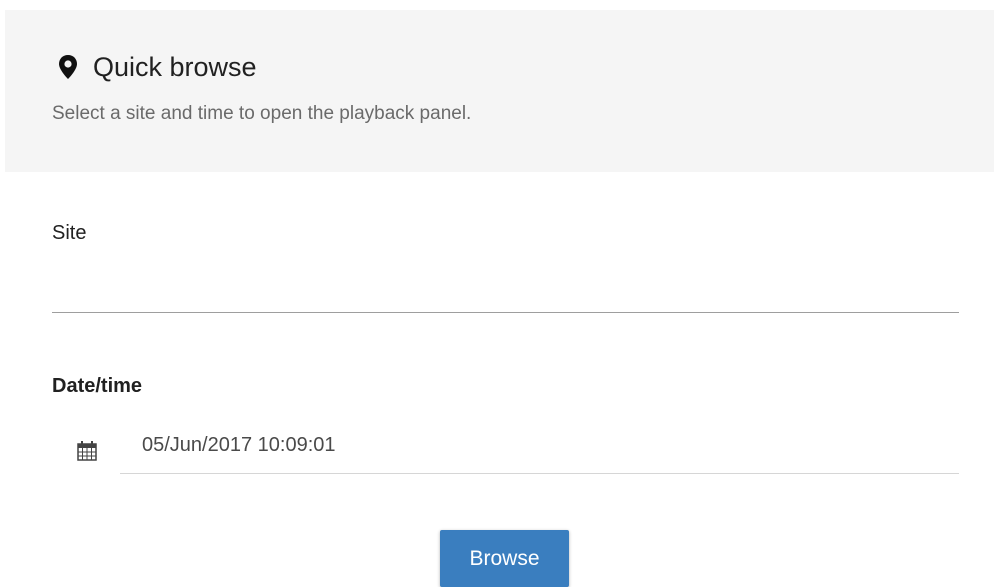  I want to click on title-row: Quick browse, so click(157, 67).